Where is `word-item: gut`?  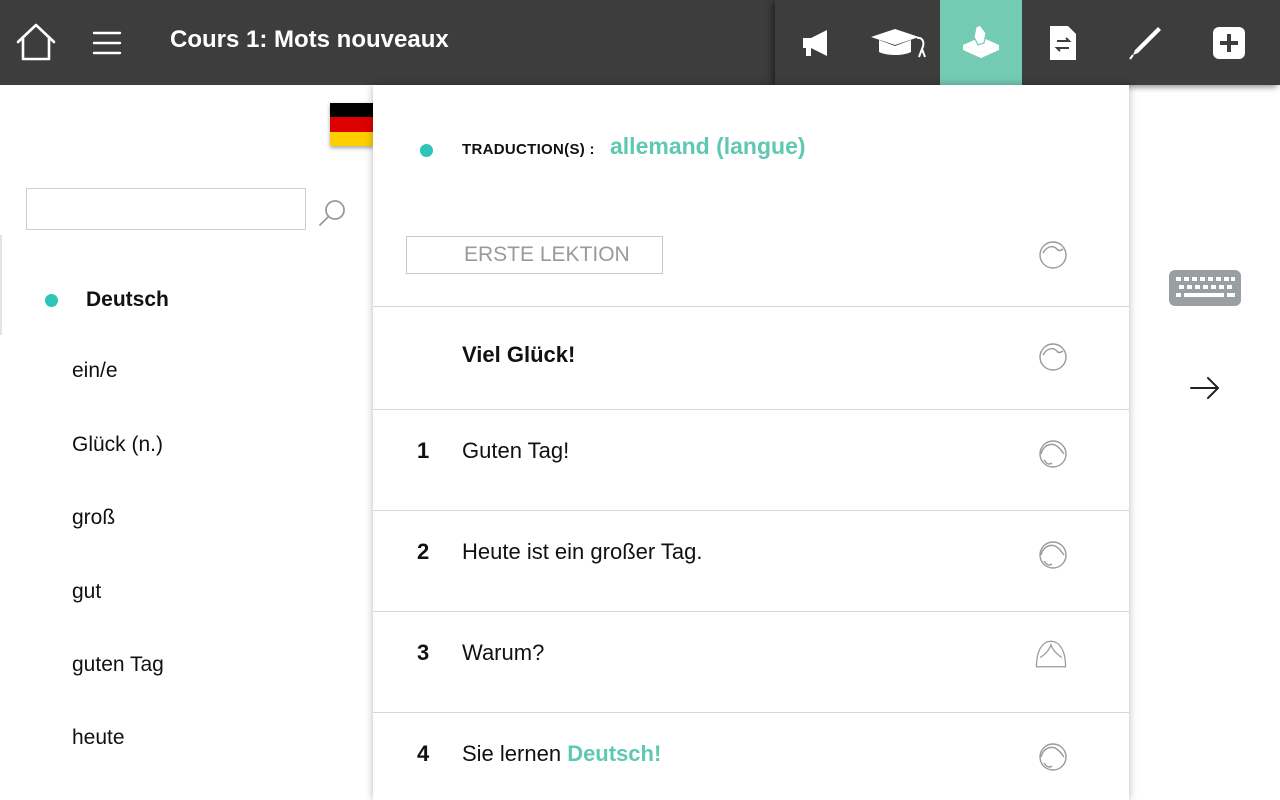
word-item: gut is located at coordinates (86, 592).